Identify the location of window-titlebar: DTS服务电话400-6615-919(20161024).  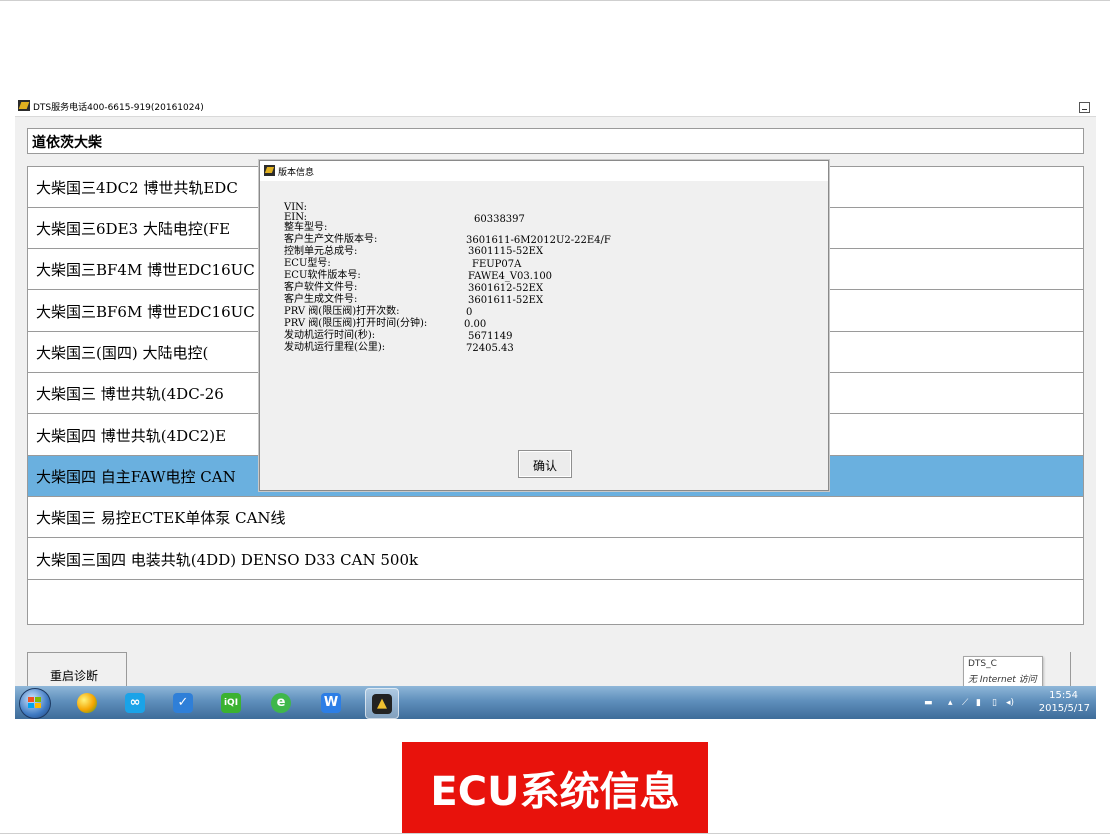
(555, 106).